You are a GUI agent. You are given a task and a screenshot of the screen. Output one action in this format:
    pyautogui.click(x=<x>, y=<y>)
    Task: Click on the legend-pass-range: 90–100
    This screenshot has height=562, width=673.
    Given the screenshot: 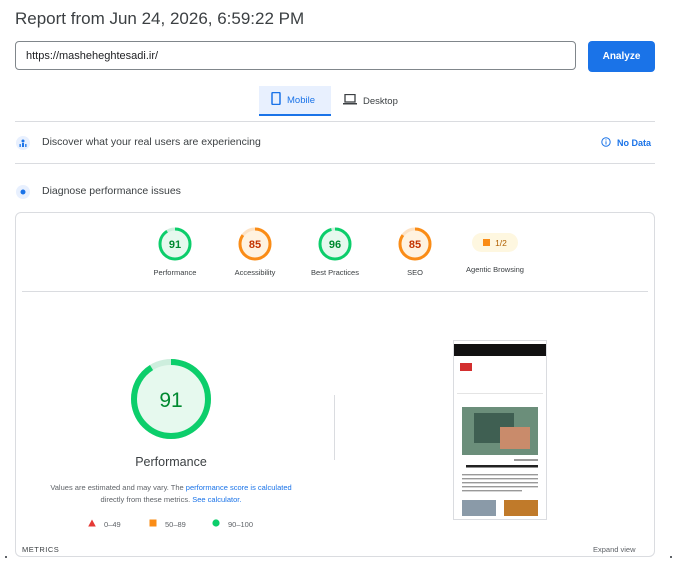 What is the action you would take?
    pyautogui.click(x=241, y=524)
    